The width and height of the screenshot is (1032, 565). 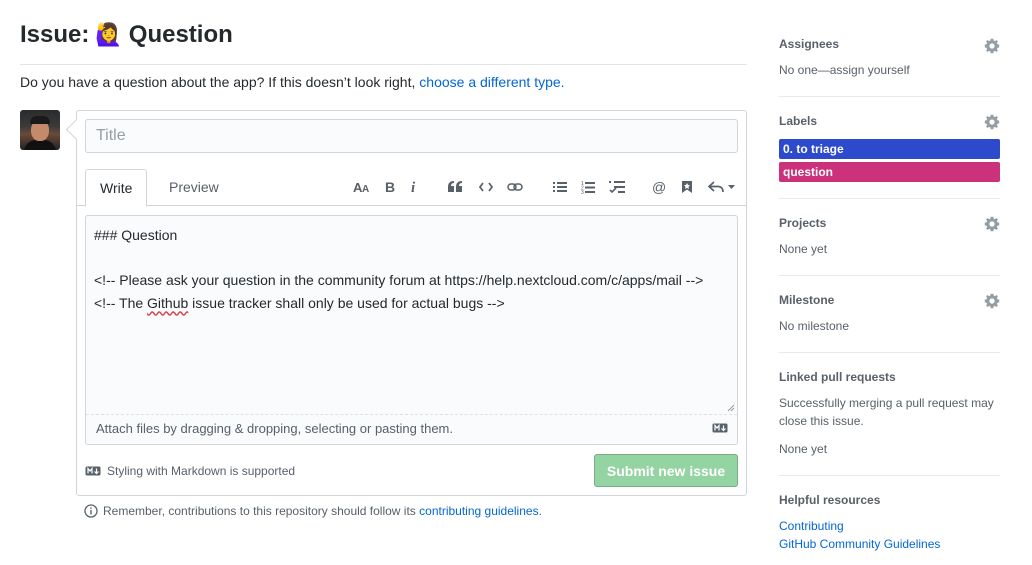 I want to click on projects-heading: Projects, so click(x=803, y=223).